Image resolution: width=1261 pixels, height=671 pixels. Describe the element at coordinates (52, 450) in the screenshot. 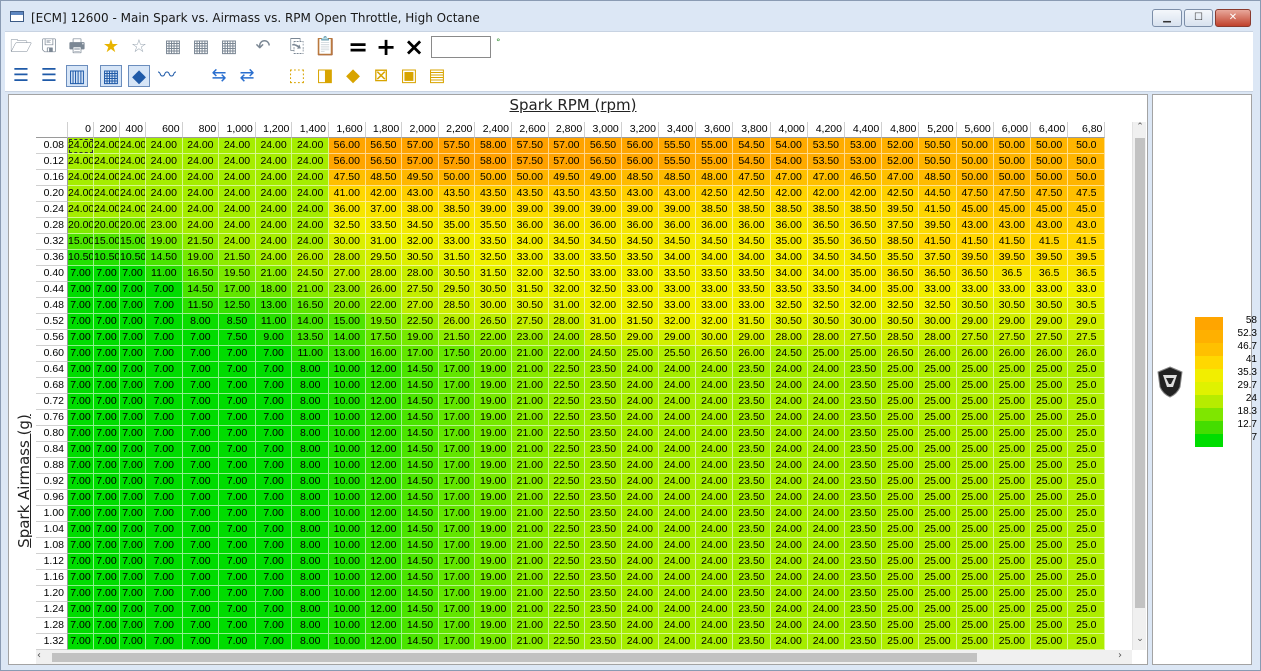

I see `row-header: 0.84` at that location.